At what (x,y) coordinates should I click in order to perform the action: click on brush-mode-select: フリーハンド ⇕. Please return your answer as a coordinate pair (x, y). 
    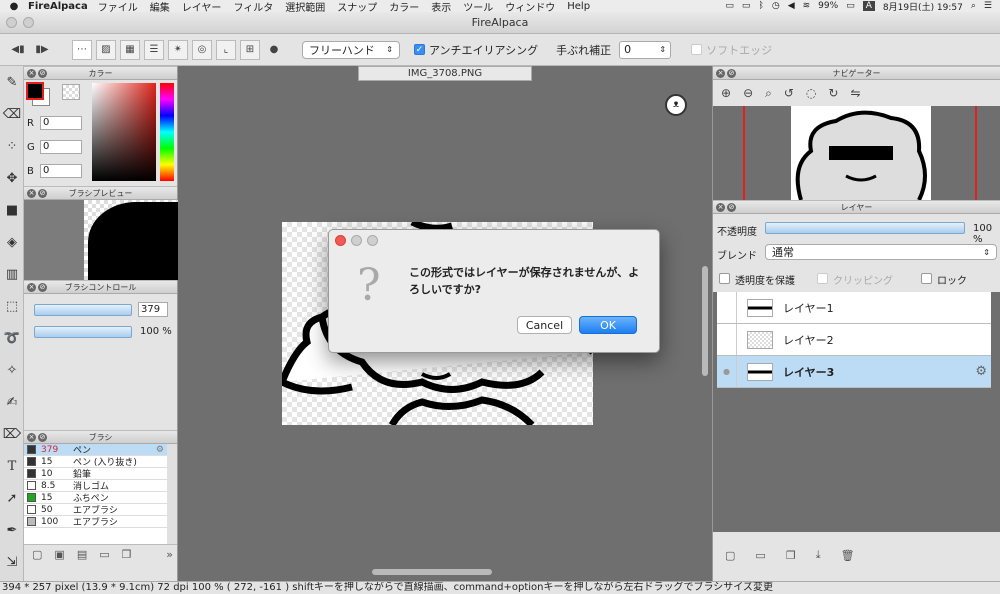
    Looking at the image, I should click on (351, 49).